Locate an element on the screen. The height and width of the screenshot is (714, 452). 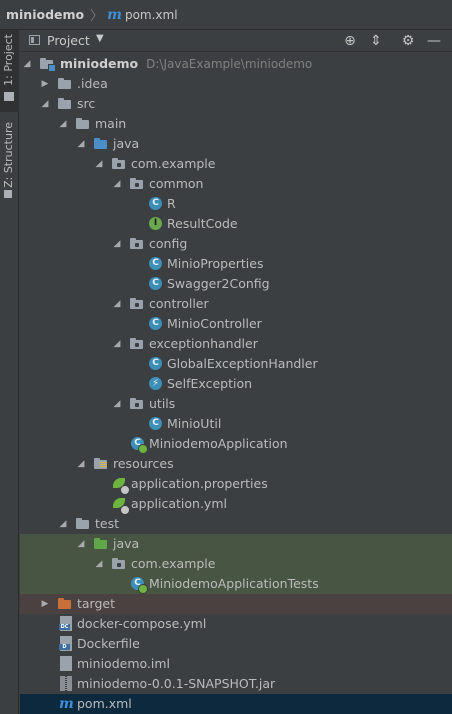
breadcrumb-project: miniodemo is located at coordinates (45, 14).